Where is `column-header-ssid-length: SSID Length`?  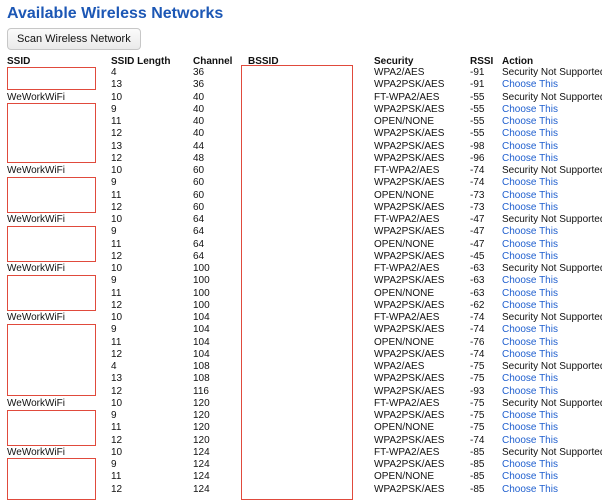 column-header-ssid-length: SSID Length is located at coordinates (141, 61).